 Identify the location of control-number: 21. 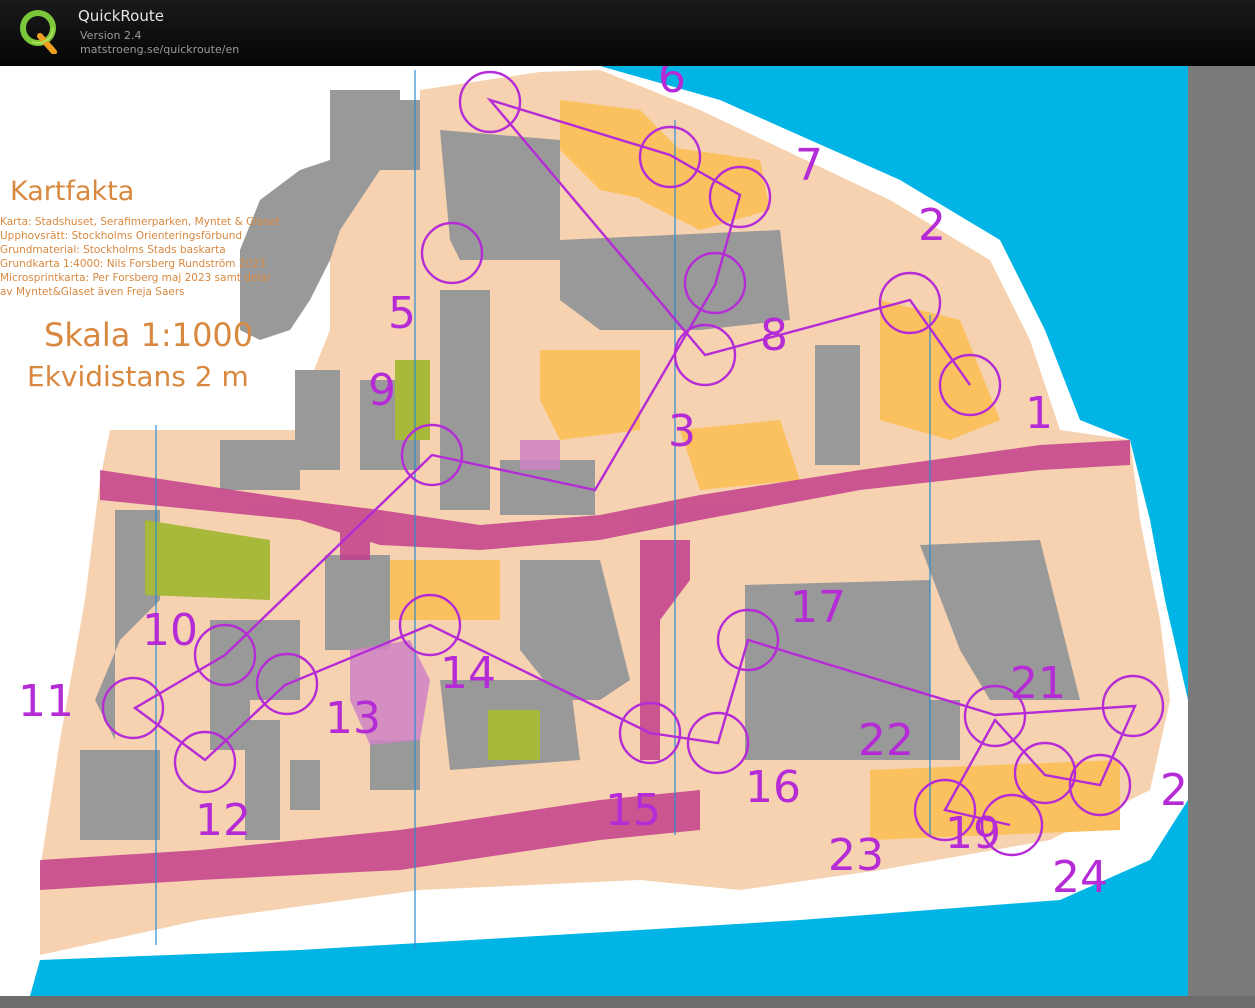
(1038, 683).